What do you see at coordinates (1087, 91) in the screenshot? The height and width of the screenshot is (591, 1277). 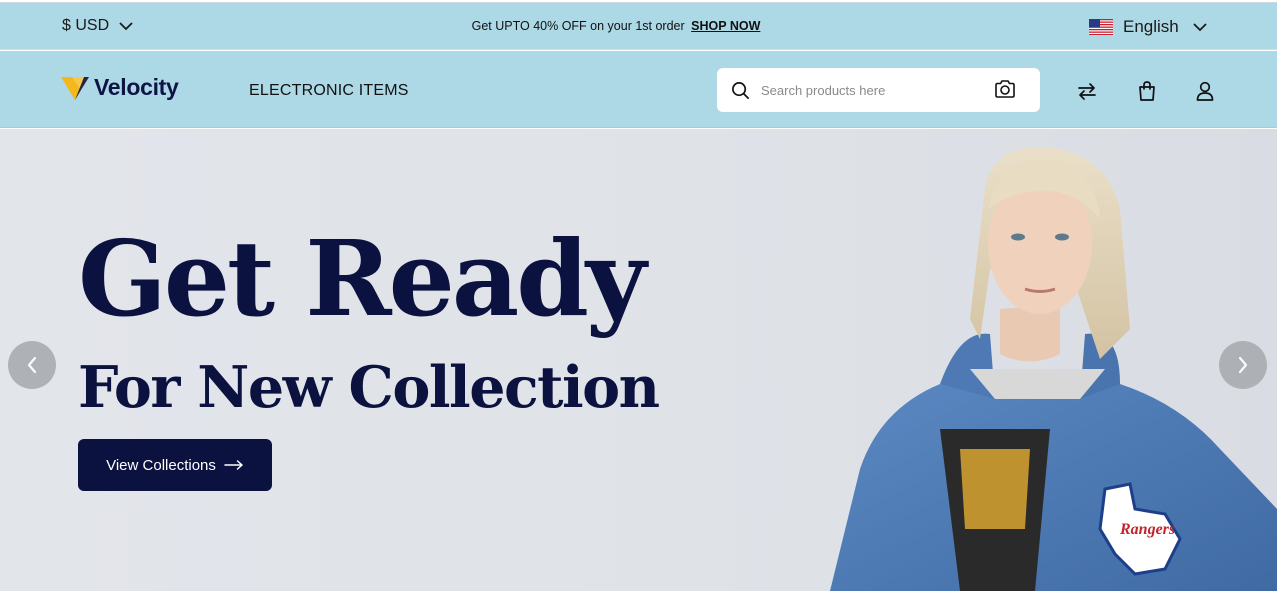 I see `compare-icon` at bounding box center [1087, 91].